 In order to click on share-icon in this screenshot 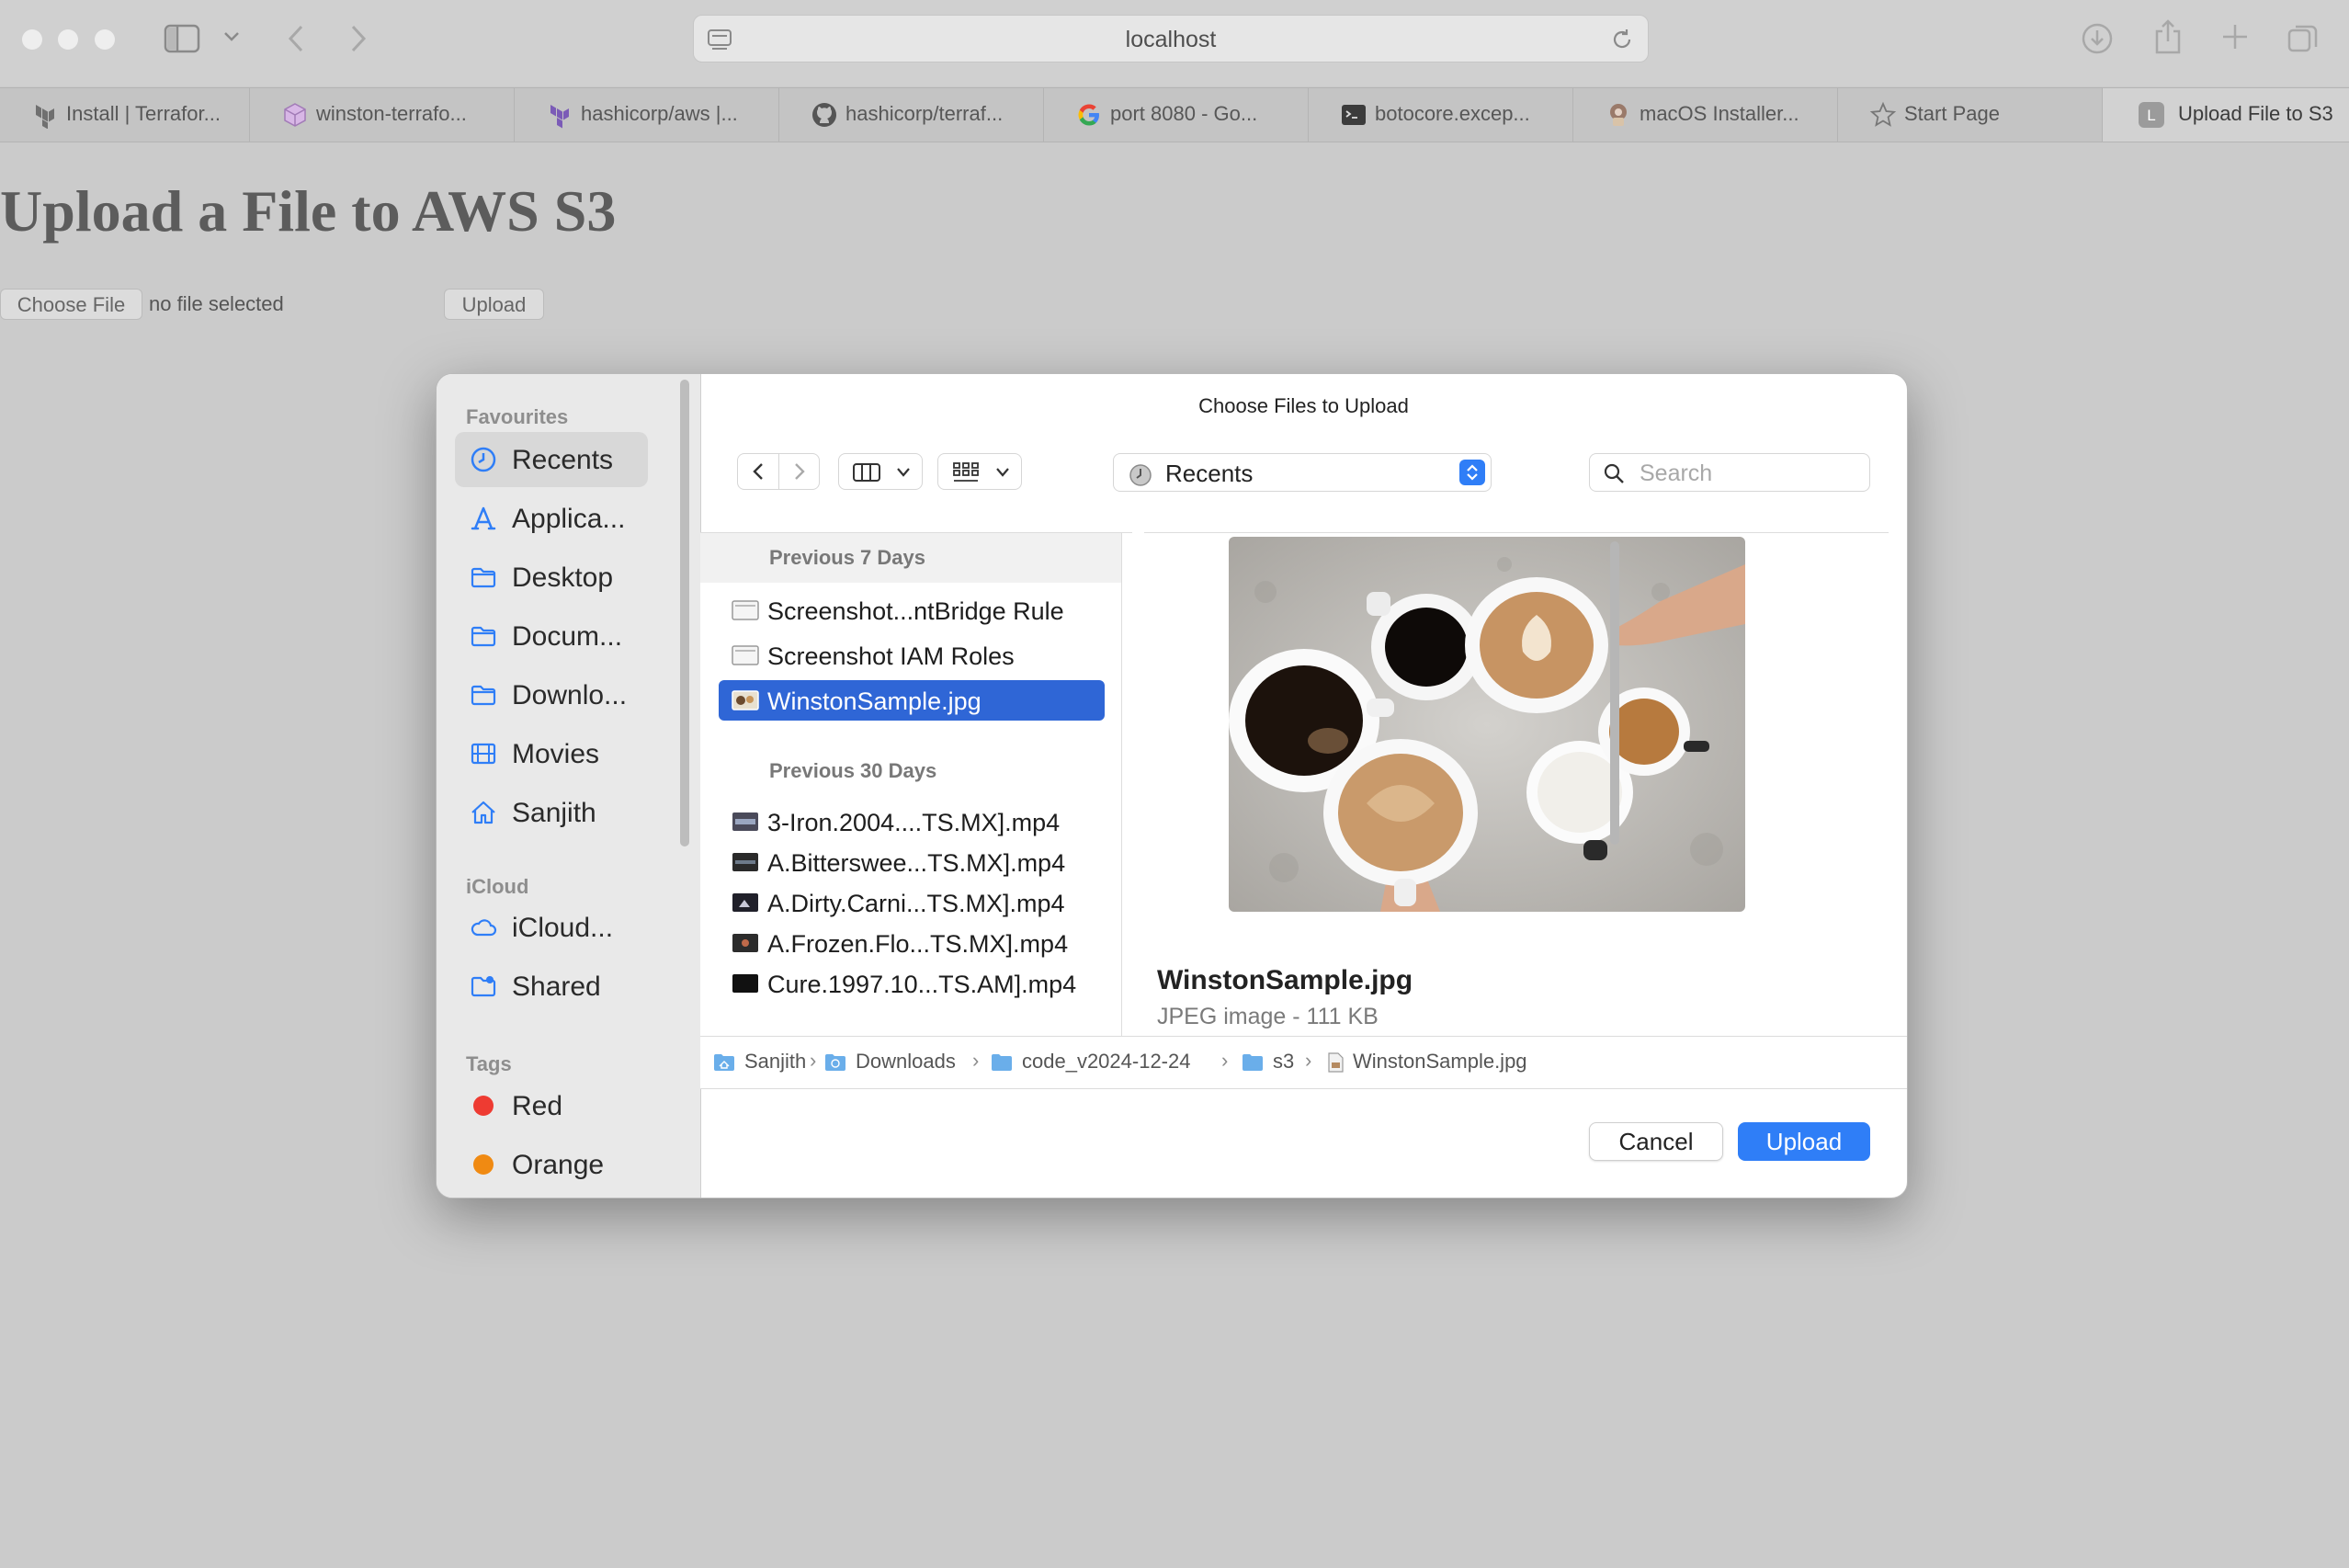, I will do `click(2168, 36)`.